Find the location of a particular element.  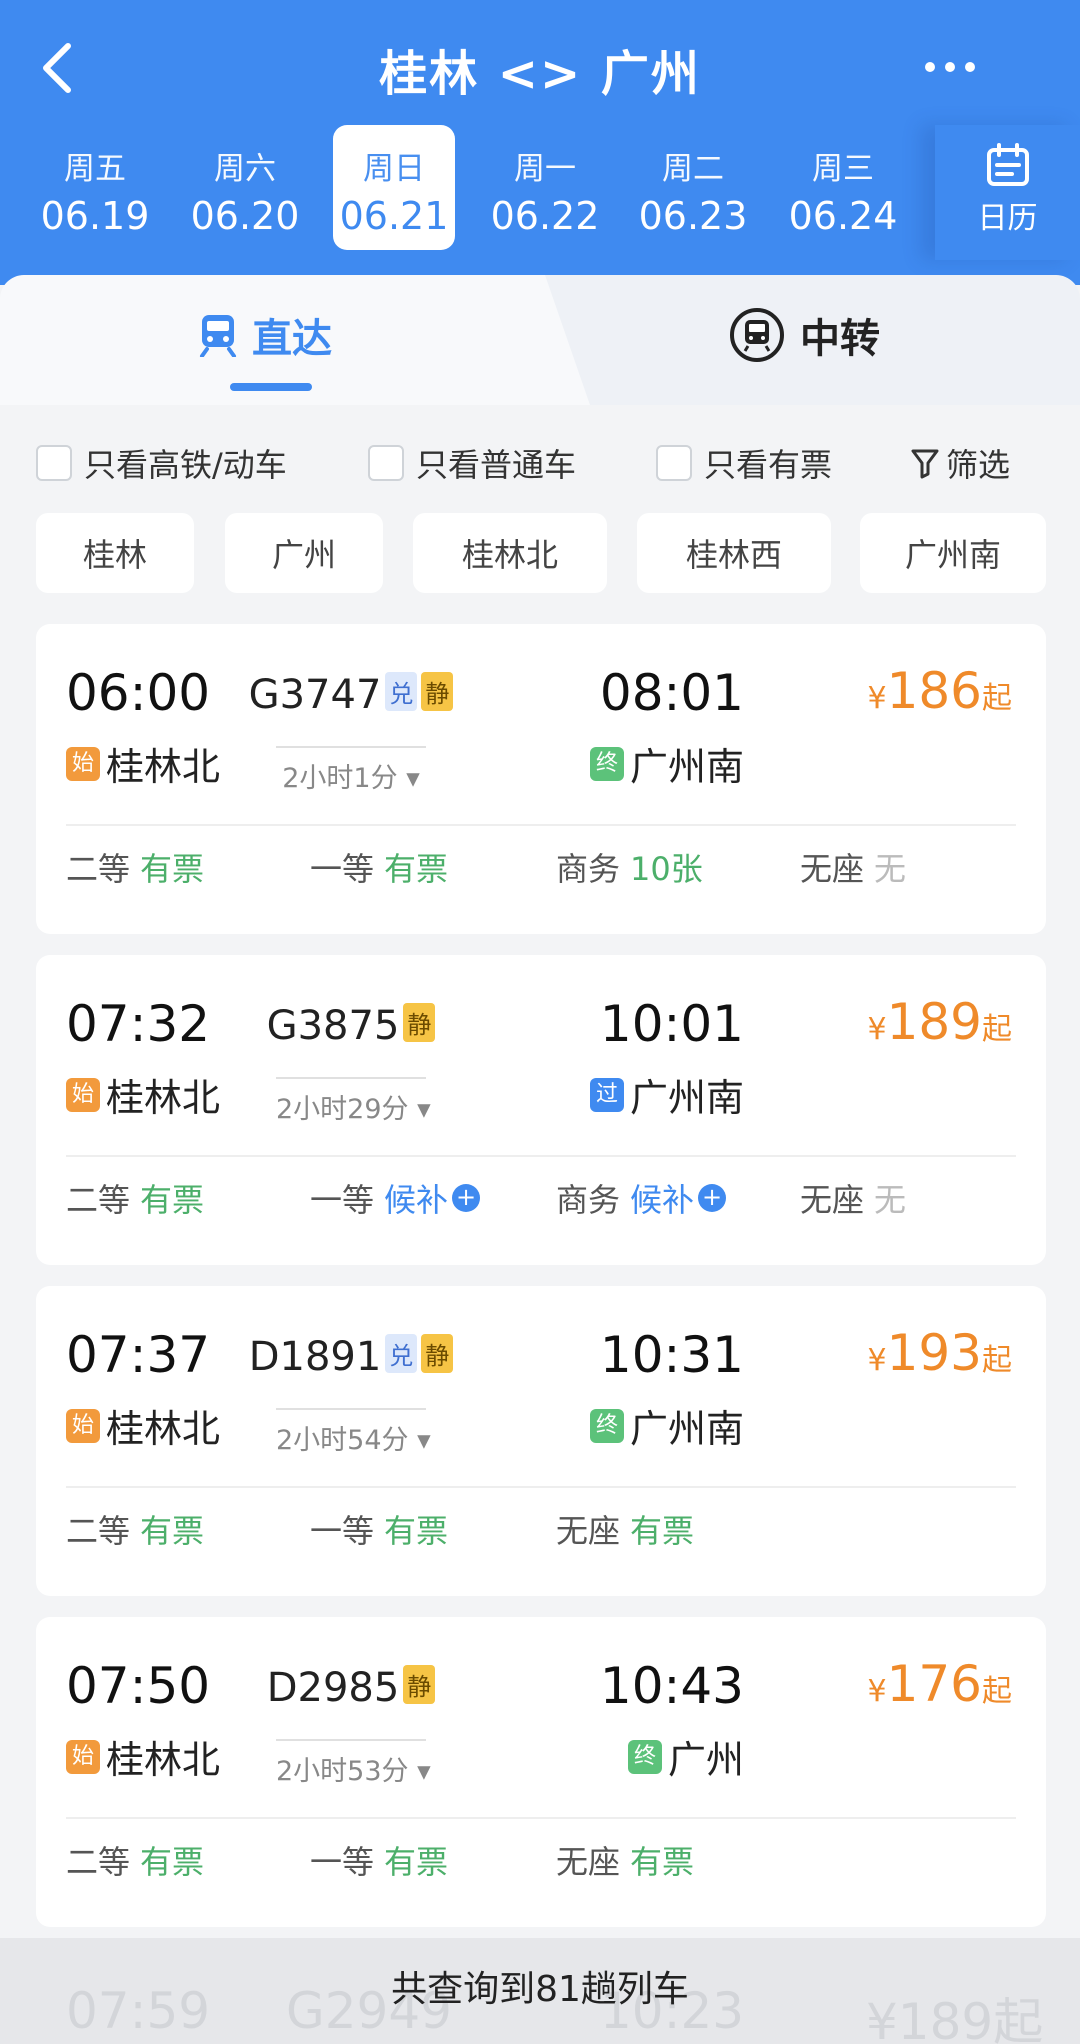

train-number: D1891 兑静 is located at coordinates (351, 1357).